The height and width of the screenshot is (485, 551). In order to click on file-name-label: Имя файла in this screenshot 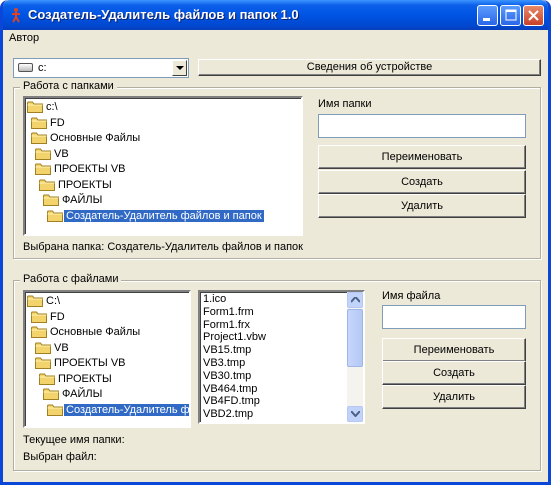, I will do `click(411, 296)`.